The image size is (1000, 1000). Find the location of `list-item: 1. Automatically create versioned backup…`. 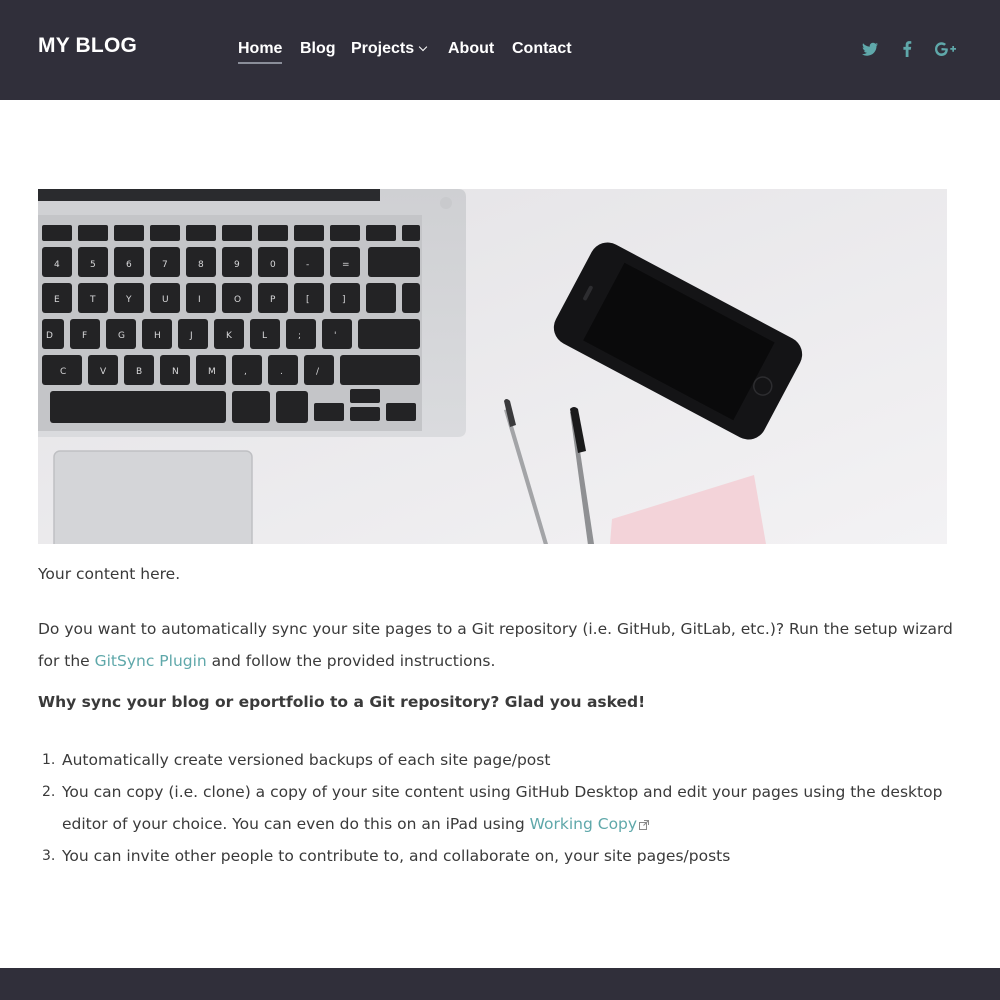

list-item: 1. Automatically create versioned backup… is located at coordinates (498, 760).